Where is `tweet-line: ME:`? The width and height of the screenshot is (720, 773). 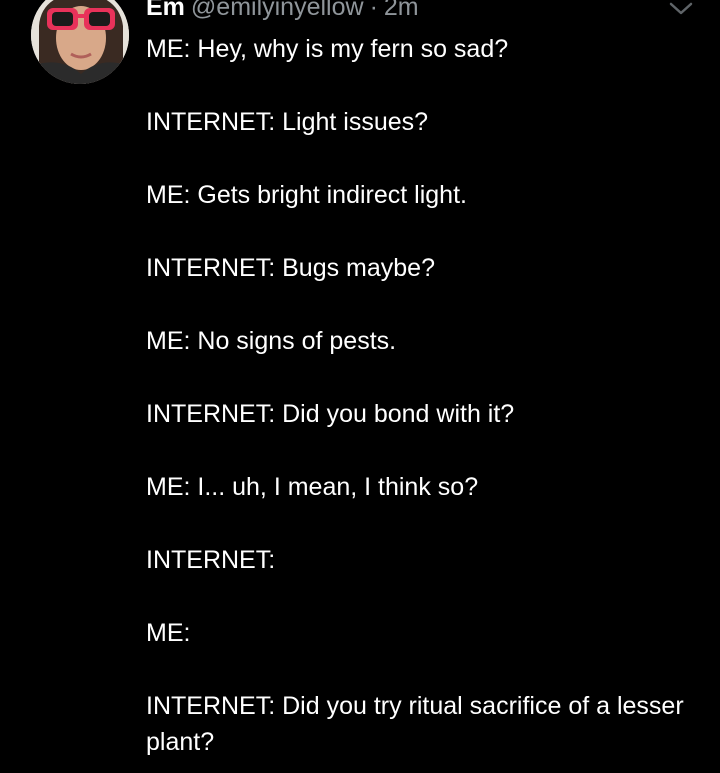 tweet-line: ME: is located at coordinates (168, 633).